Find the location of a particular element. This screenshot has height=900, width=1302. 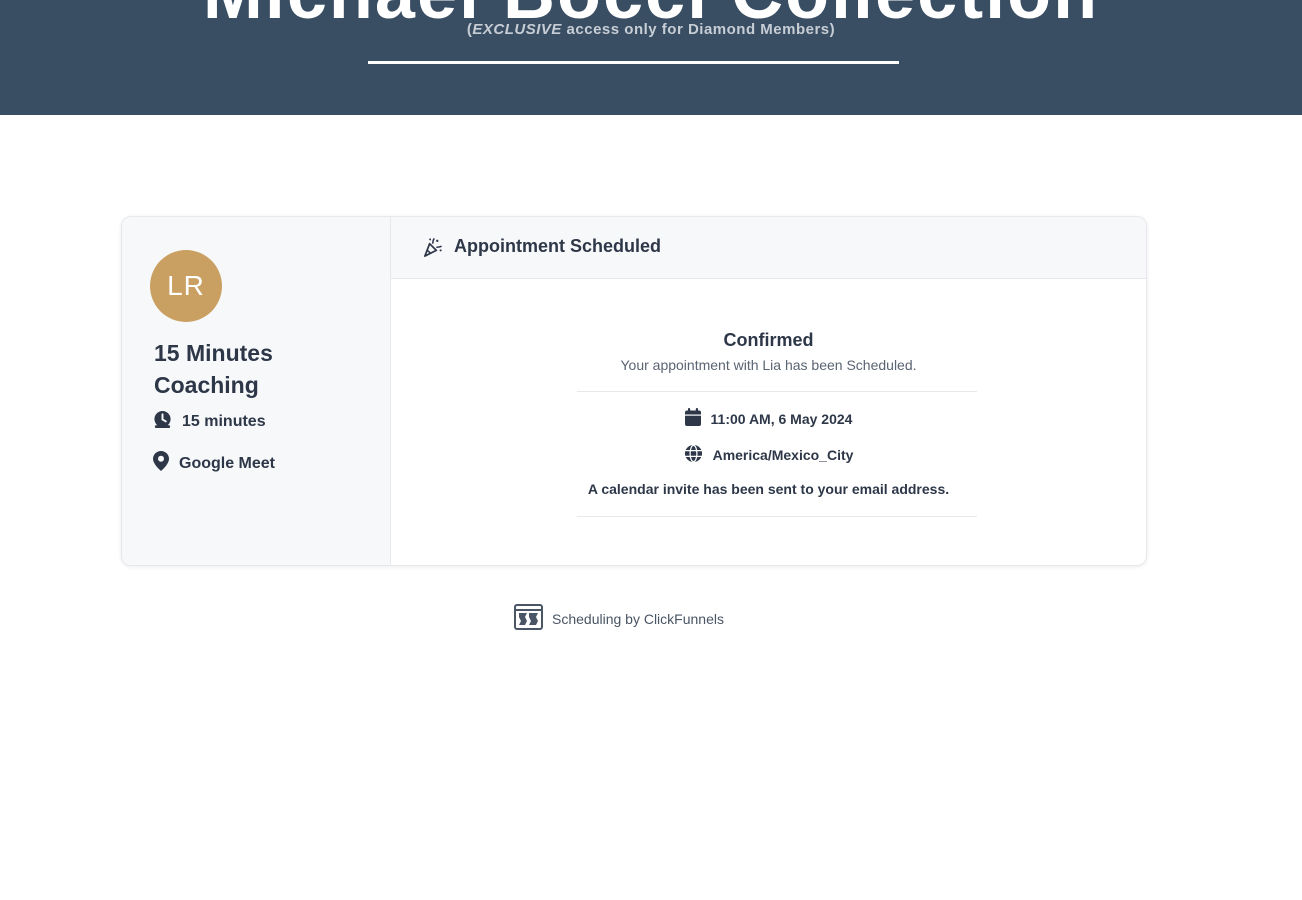

appointment-timezone-label: America/Mexico_City is located at coordinates (783, 455).